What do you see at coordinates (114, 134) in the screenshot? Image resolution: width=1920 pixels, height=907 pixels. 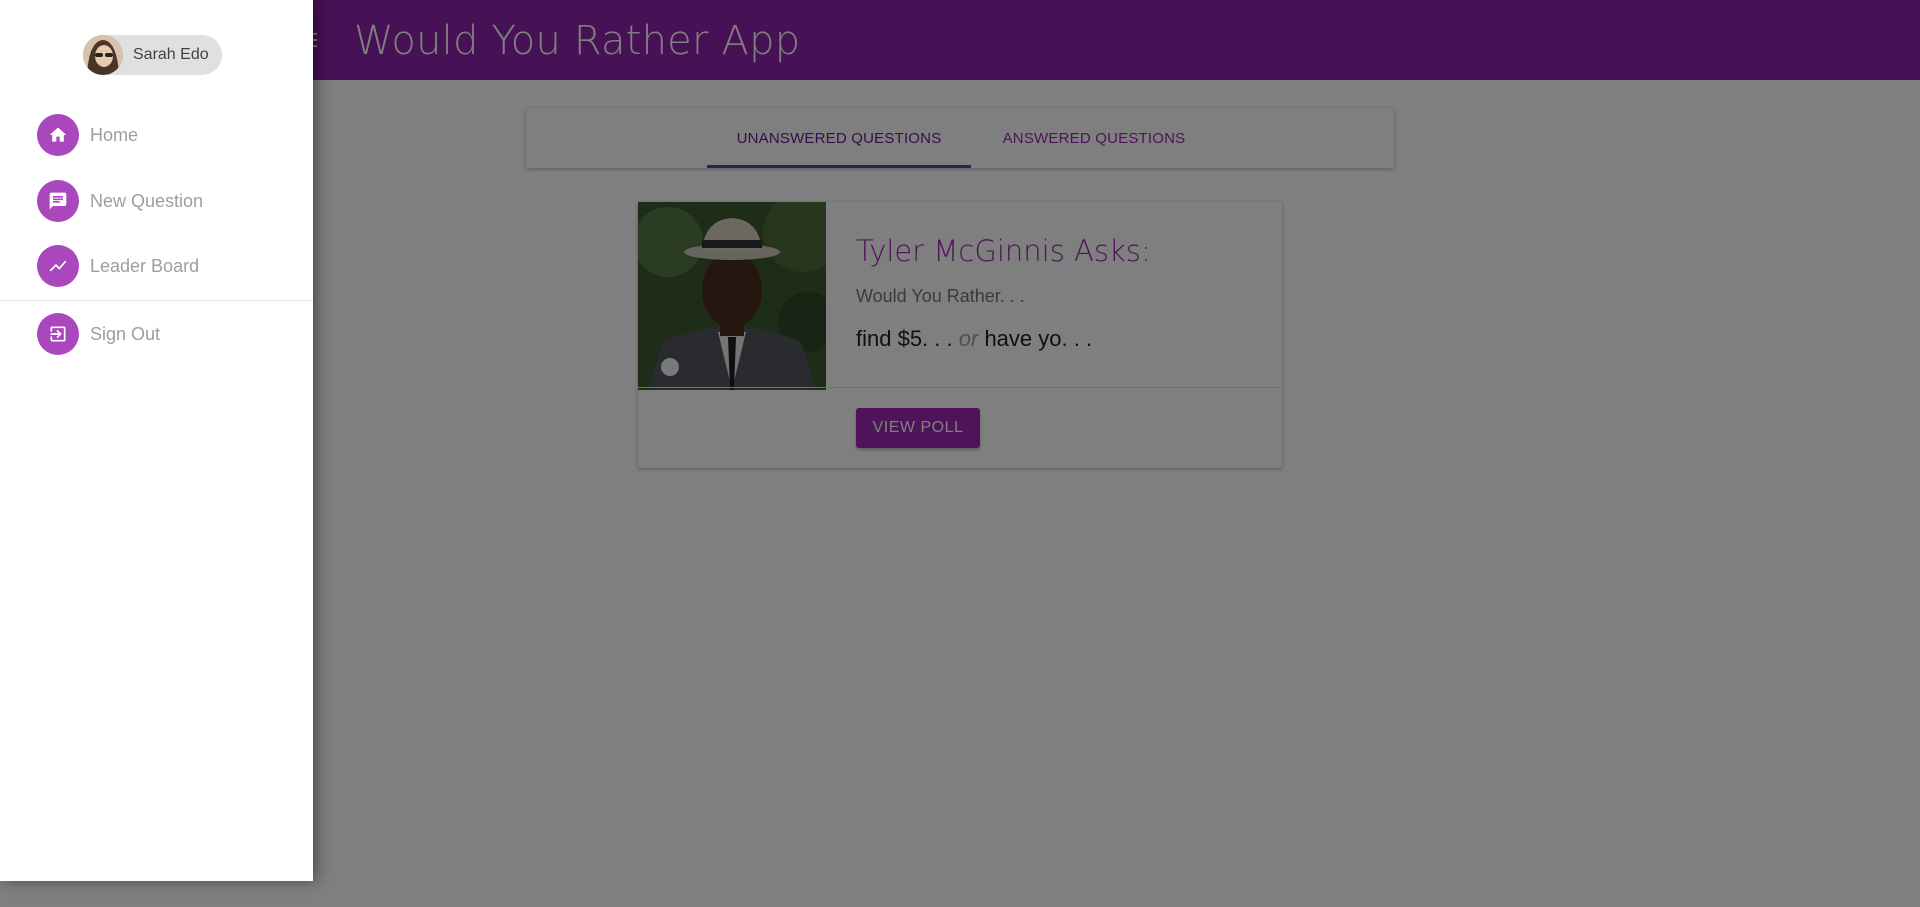 I see `nav-item-label: Home` at bounding box center [114, 134].